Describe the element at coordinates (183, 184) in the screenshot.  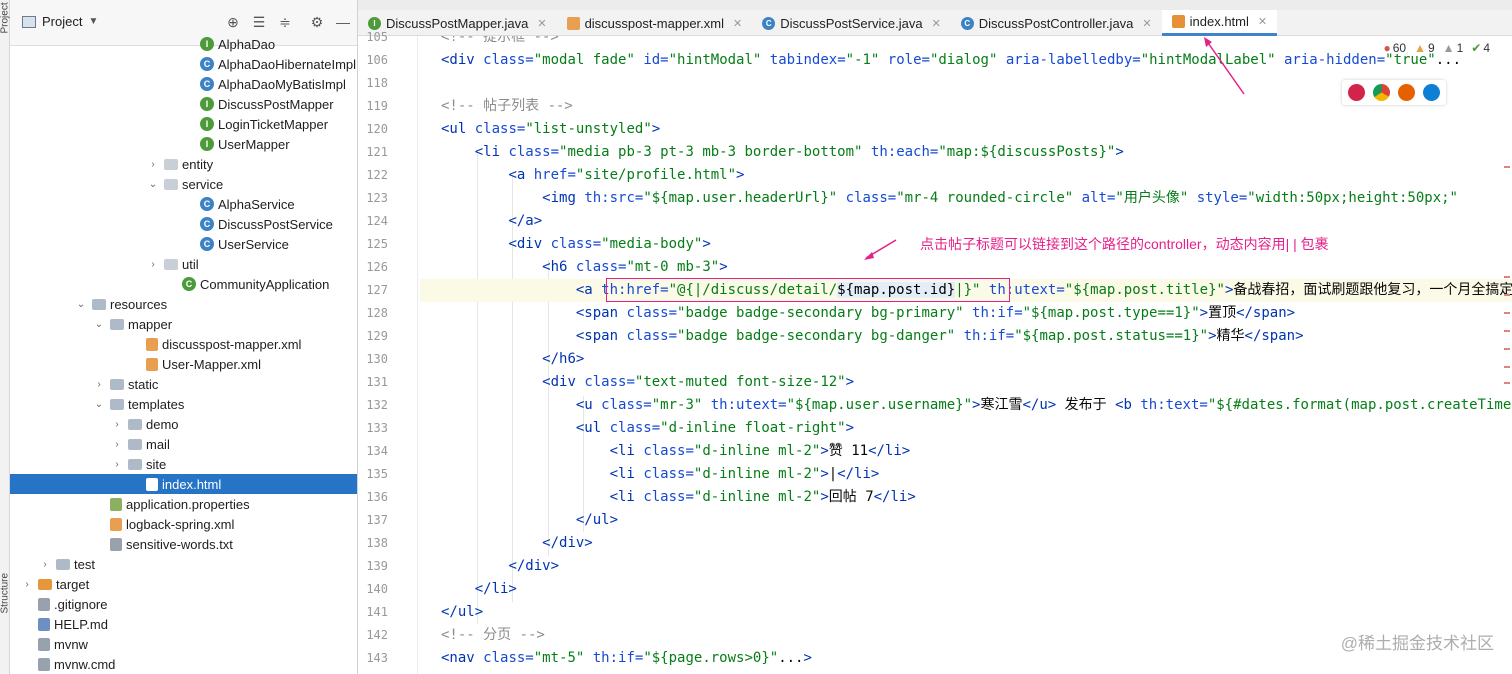
I see `tree-item: ⌄ service` at that location.